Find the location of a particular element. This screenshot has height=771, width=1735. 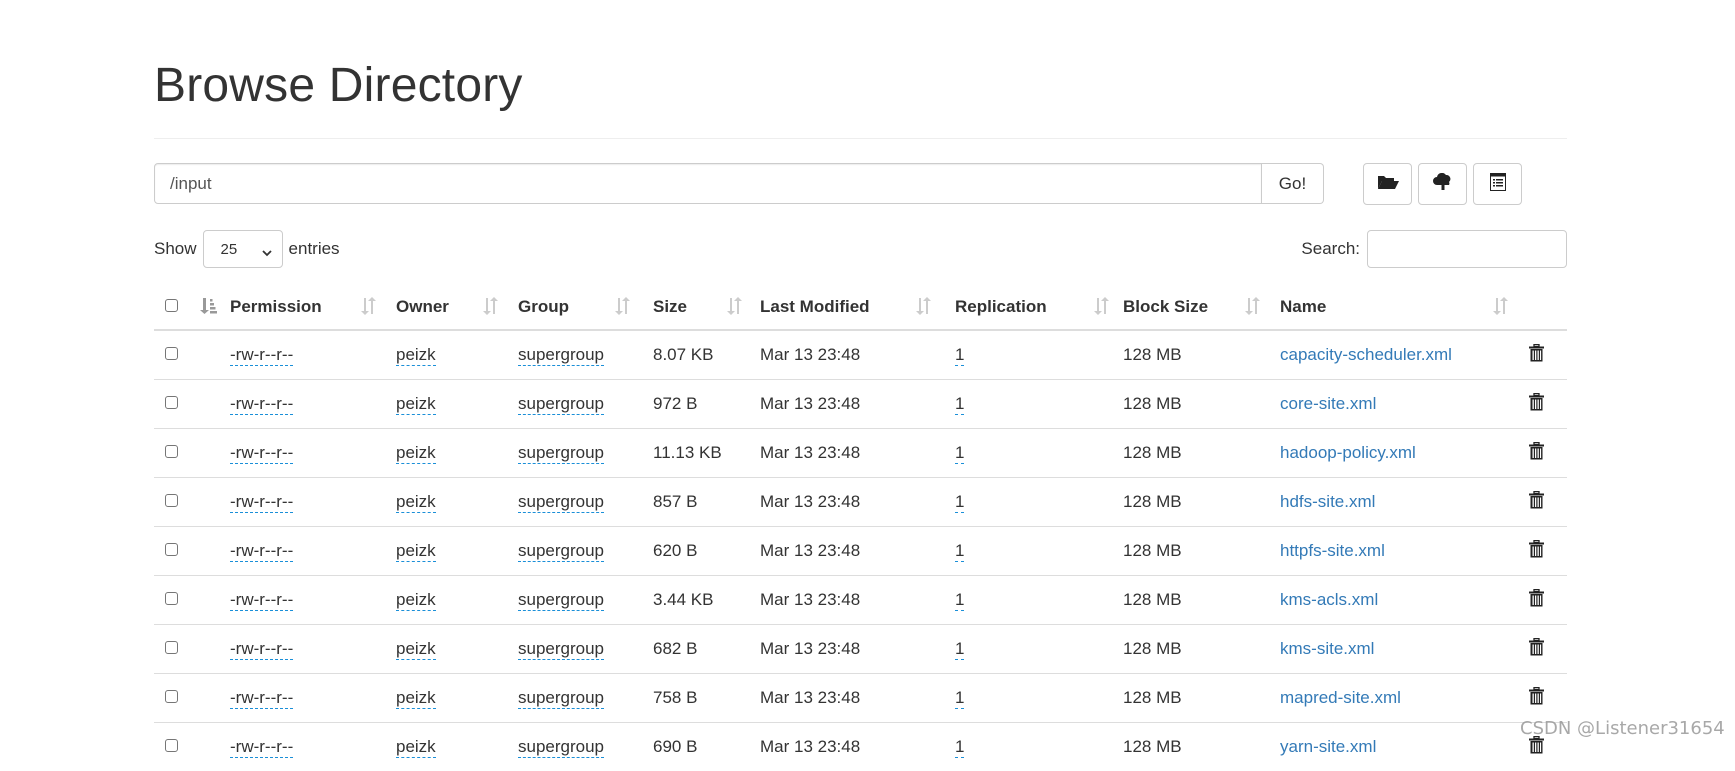

column-header-group: Group is located at coordinates (585, 307).